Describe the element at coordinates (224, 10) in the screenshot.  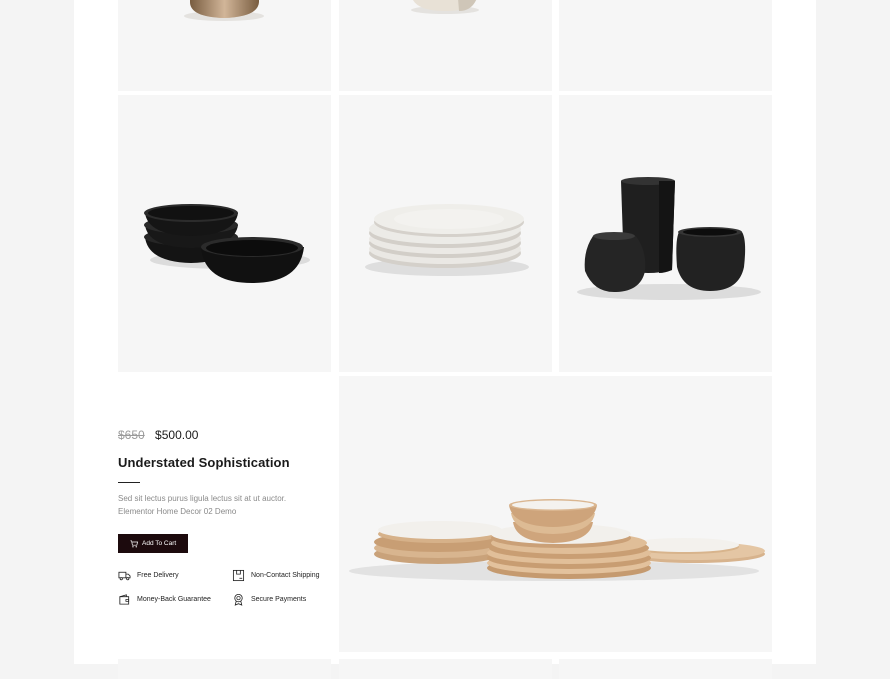
I see `tan-vase-image` at that location.